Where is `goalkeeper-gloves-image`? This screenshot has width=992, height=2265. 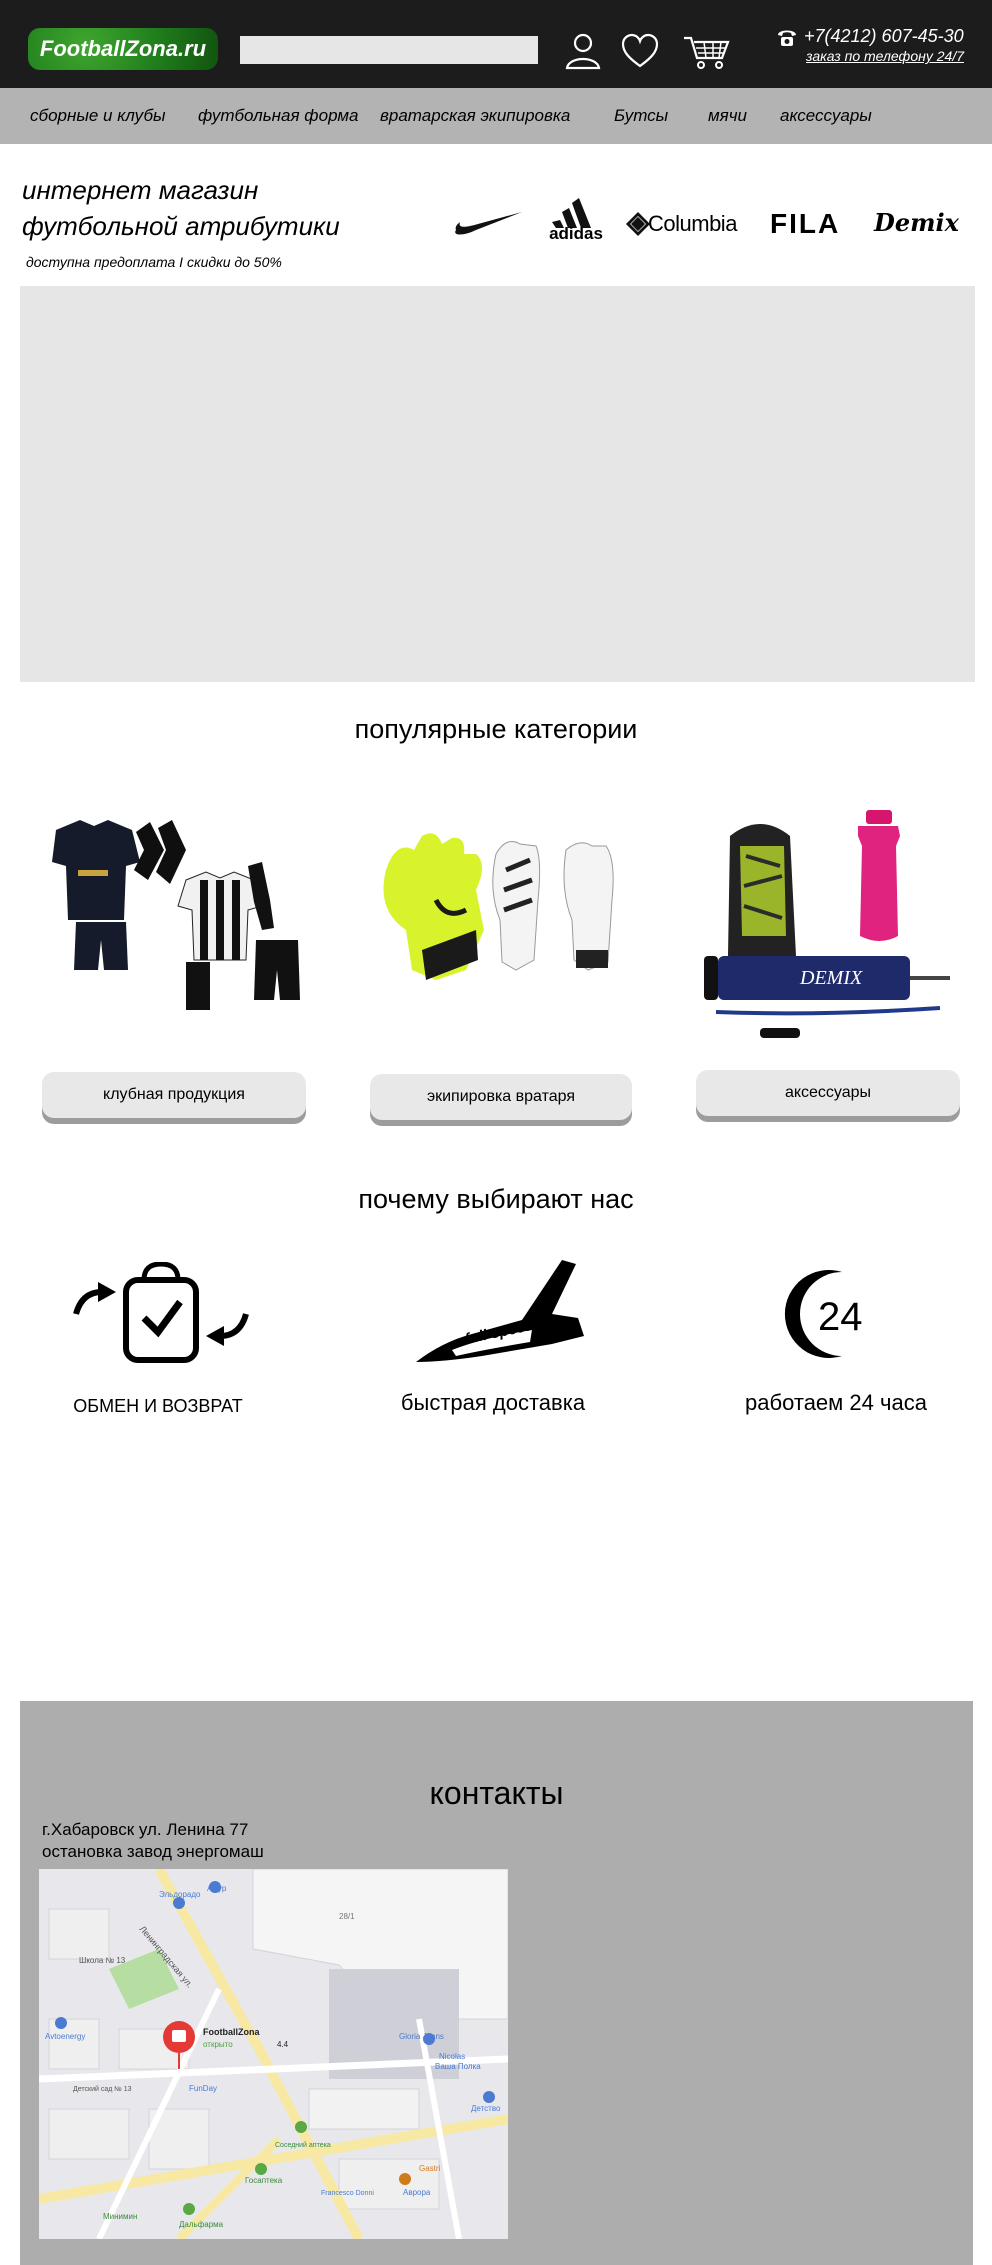 goalkeeper-gloves-image is located at coordinates (501, 915).